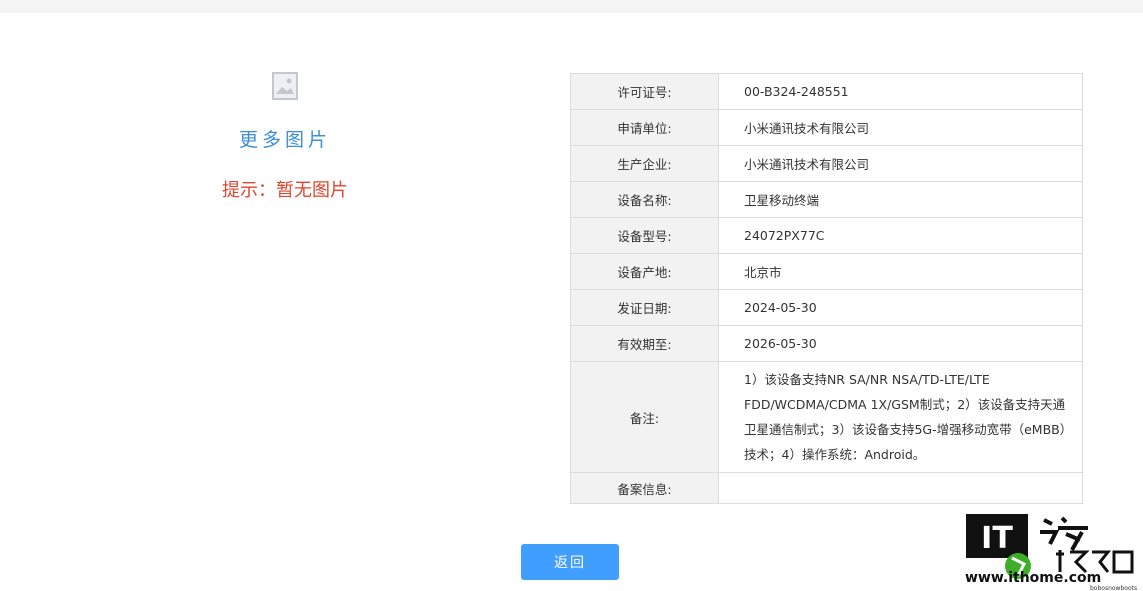 This screenshot has width=1143, height=591. What do you see at coordinates (644, 307) in the screenshot?
I see `issue-date-label: 发证日期:` at bounding box center [644, 307].